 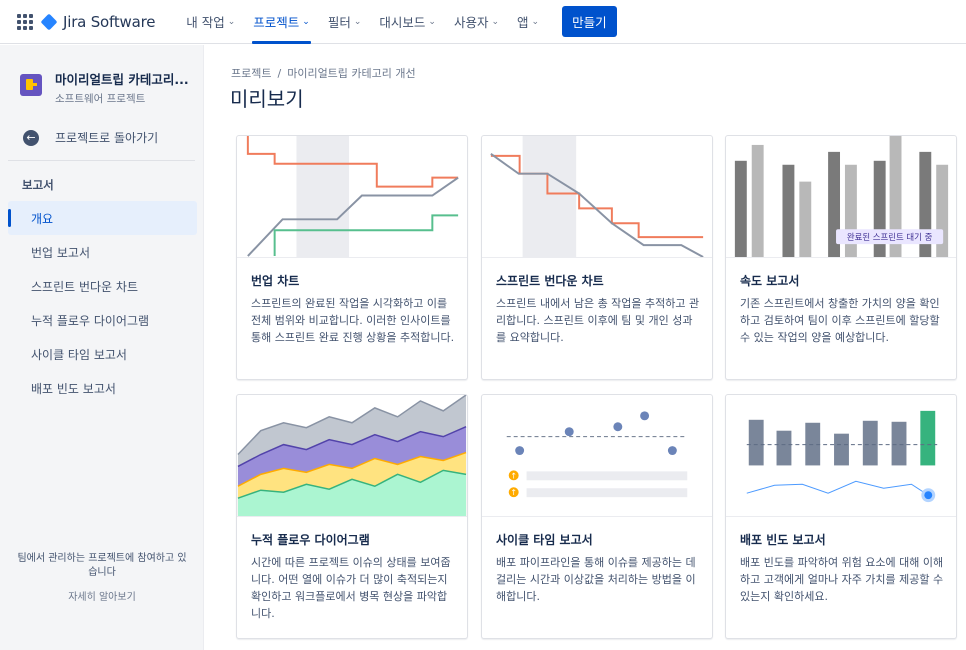 What do you see at coordinates (100, 99) in the screenshot?
I see `project-type: 소프트웨어 프로젝트` at bounding box center [100, 99].